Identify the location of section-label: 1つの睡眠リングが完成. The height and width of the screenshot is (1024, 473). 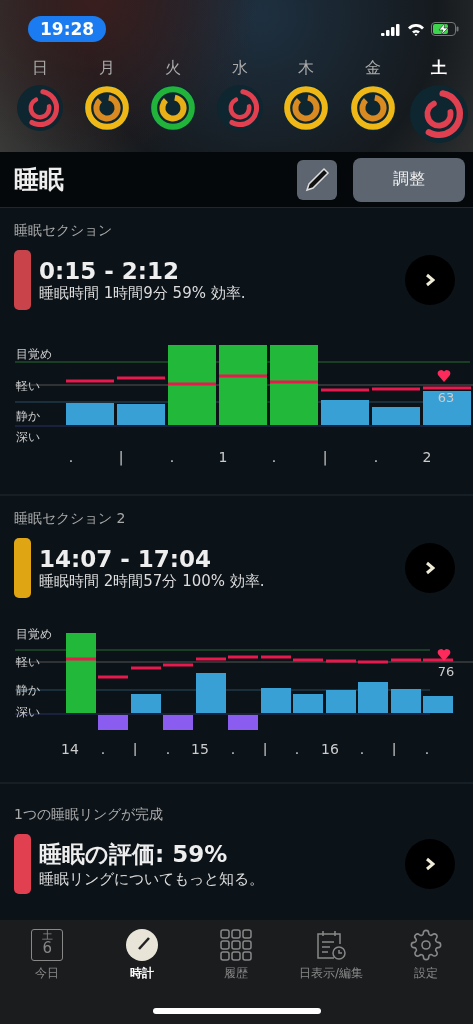
(89, 815).